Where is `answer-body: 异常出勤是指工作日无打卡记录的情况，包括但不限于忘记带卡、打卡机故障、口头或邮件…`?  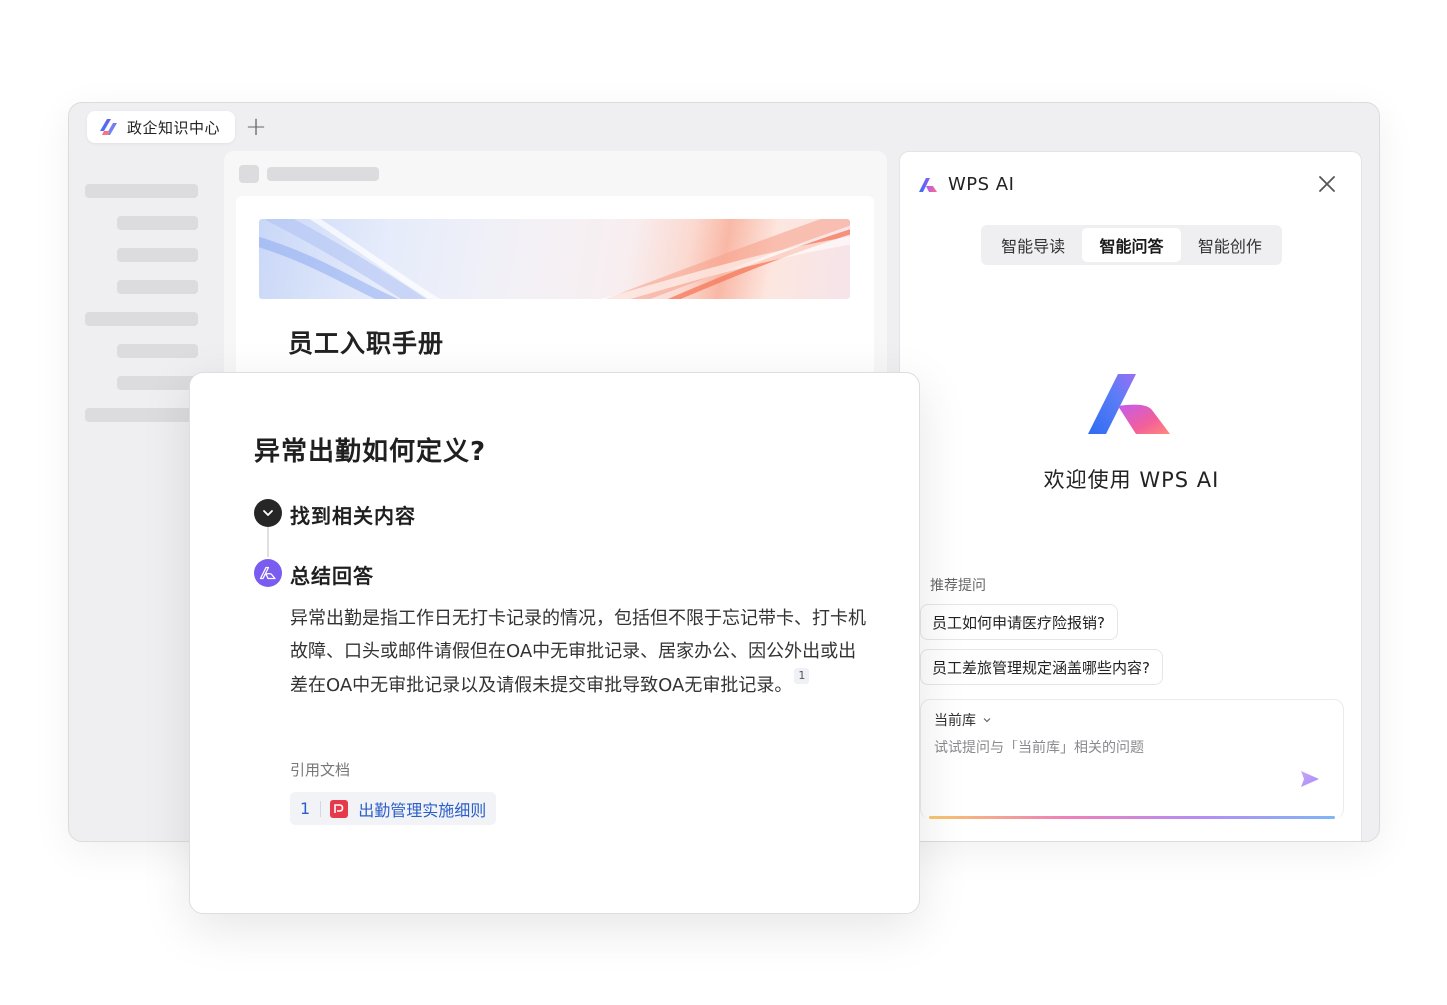 answer-body: 异常出勤是指工作日无打卡记录的情况，包括但不限于忘记带卡、打卡机故障、口头或邮件… is located at coordinates (578, 652).